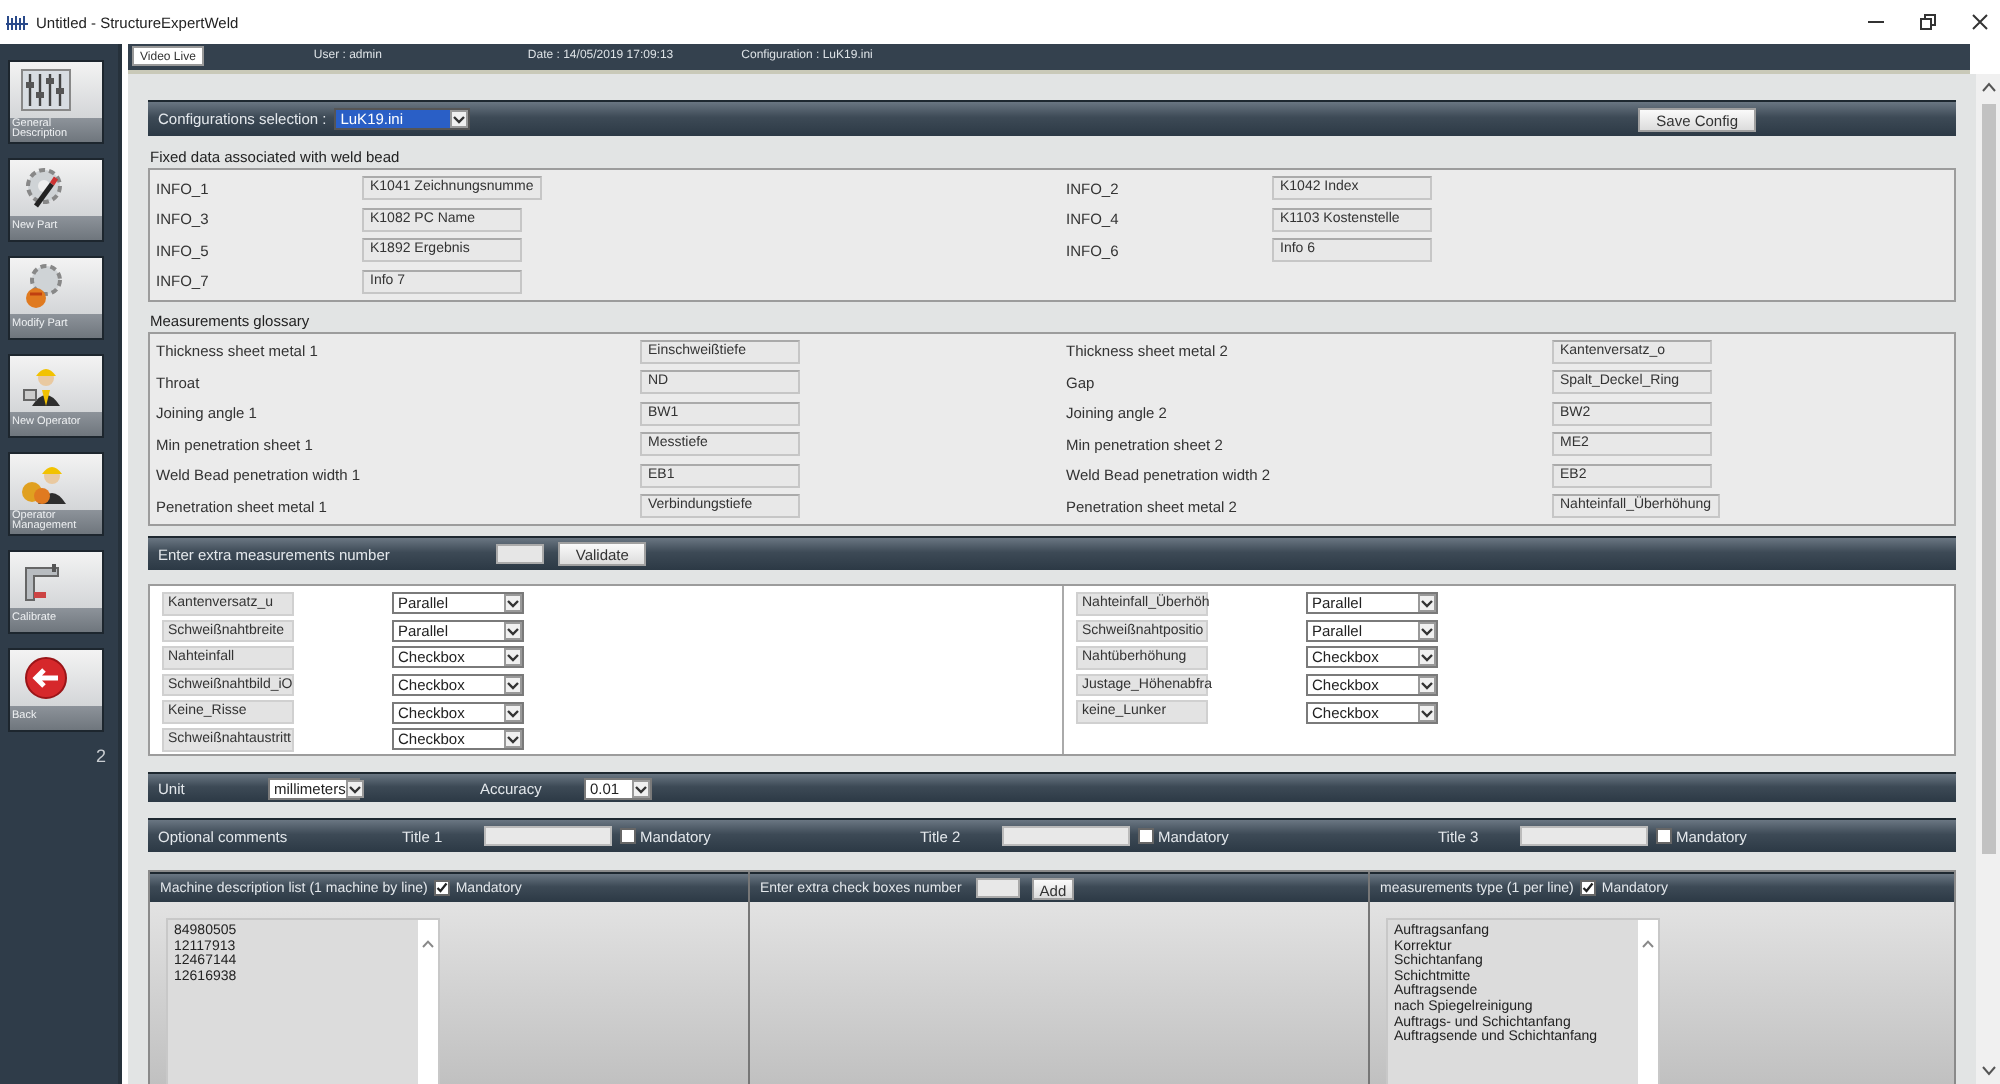  What do you see at coordinates (1980, 22) in the screenshot?
I see `close-icon` at bounding box center [1980, 22].